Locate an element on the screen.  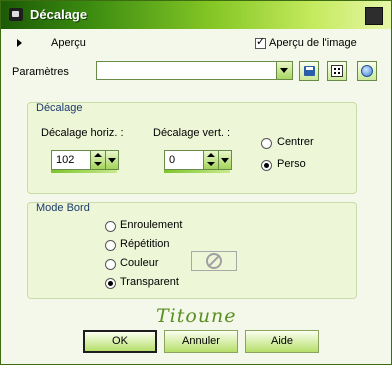
horiz-offset-label: Décalage horiz. : is located at coordinates (82, 133).